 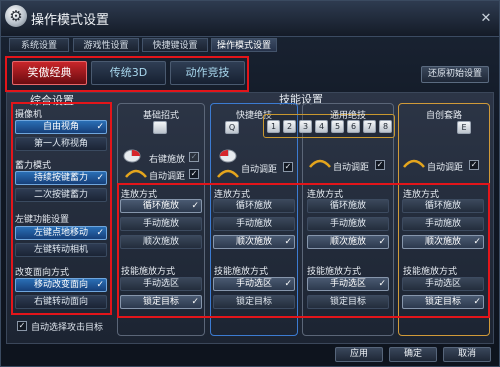 I want to click on common-manual-area-option: 手动选区, so click(x=348, y=284).